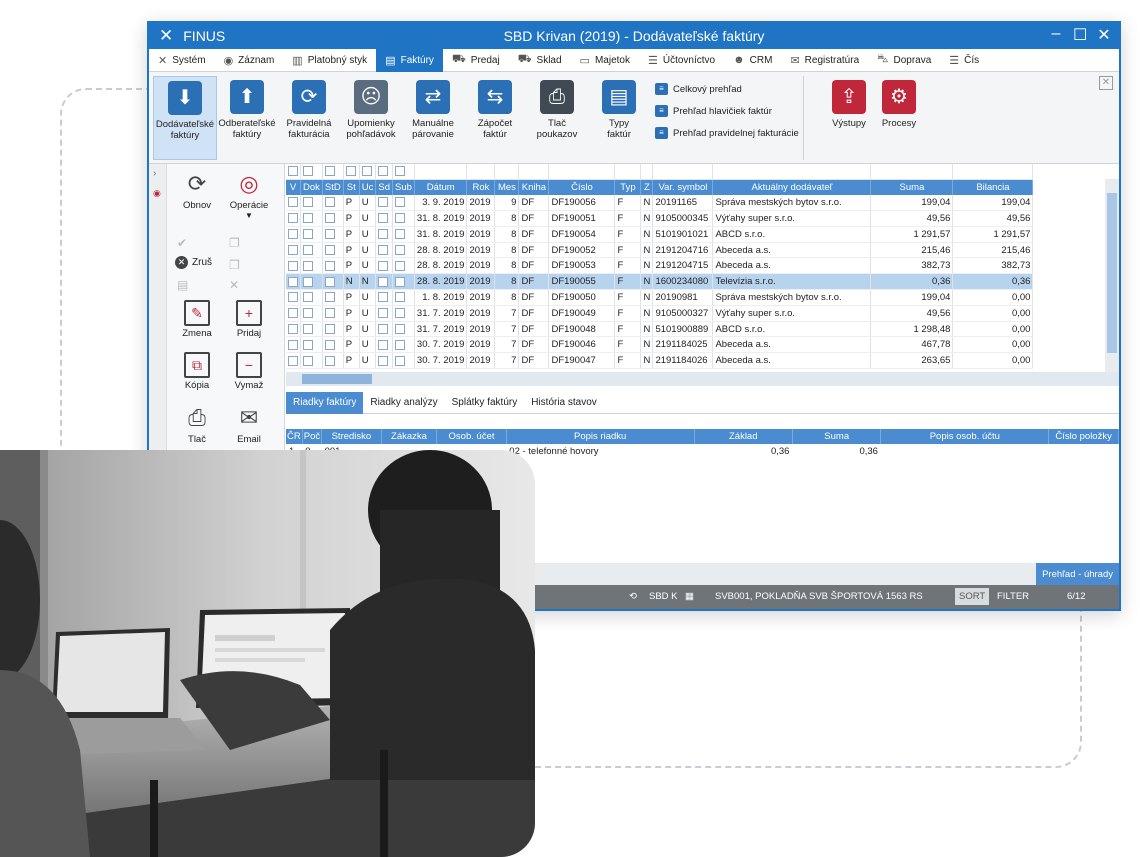  Describe the element at coordinates (1056, 35) in the screenshot. I see `minimize-icon: ‒` at that location.